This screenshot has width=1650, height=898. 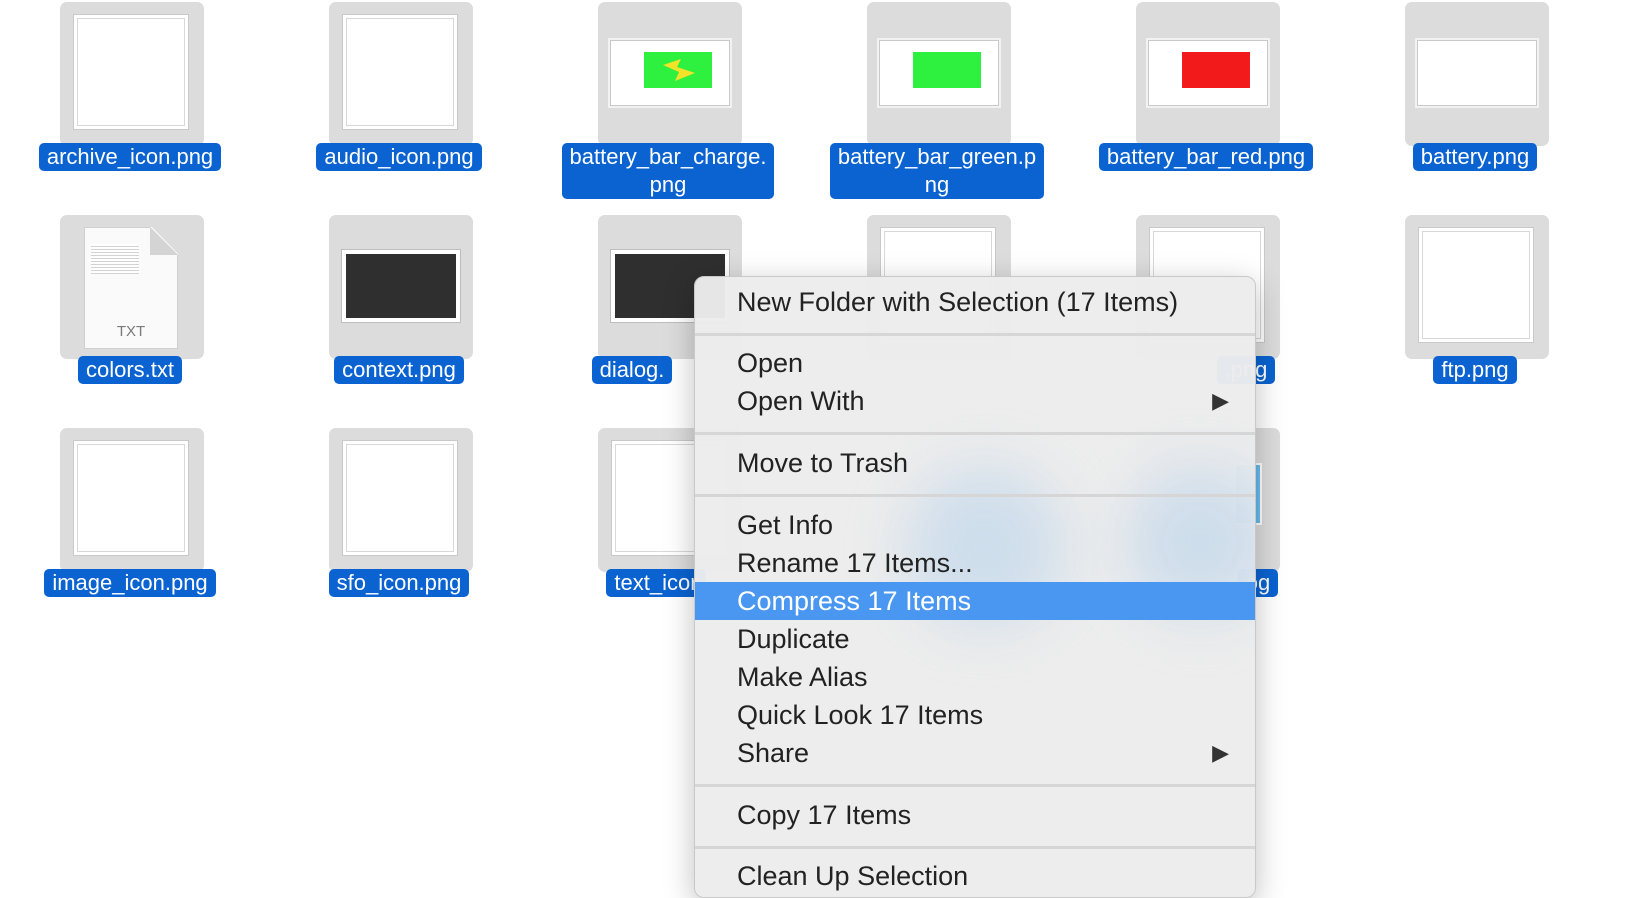 I want to click on file-item: battery.png, so click(x=1475, y=105).